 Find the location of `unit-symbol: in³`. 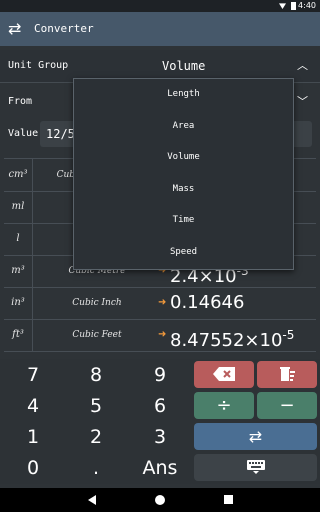

unit-symbol: in³ is located at coordinates (18, 303).